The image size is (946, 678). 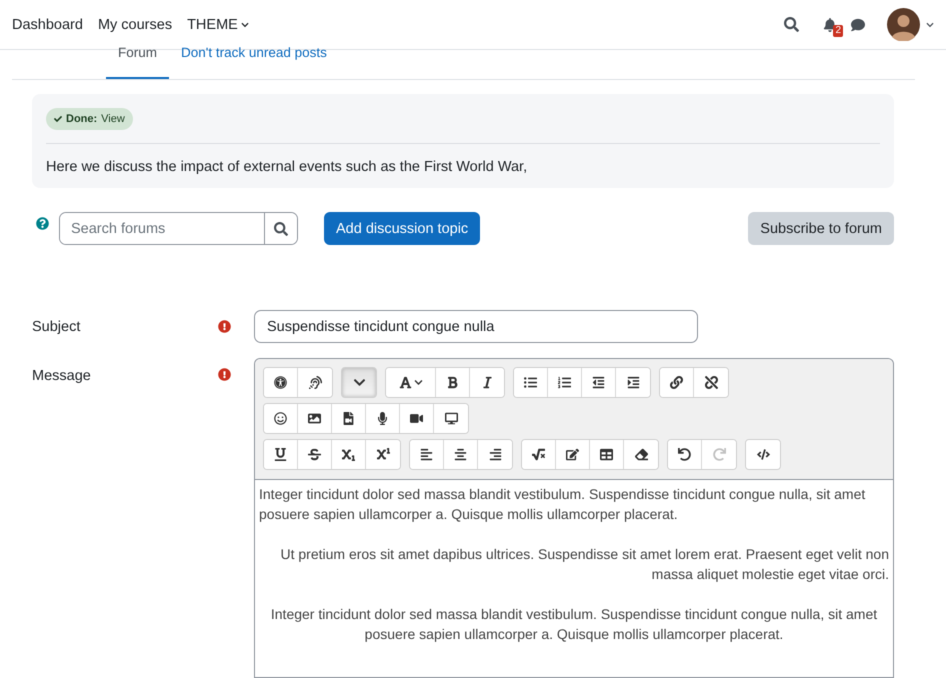 What do you see at coordinates (287, 167) in the screenshot?
I see `forum-description: Here we discuss the impact of external events such as the First World War,` at bounding box center [287, 167].